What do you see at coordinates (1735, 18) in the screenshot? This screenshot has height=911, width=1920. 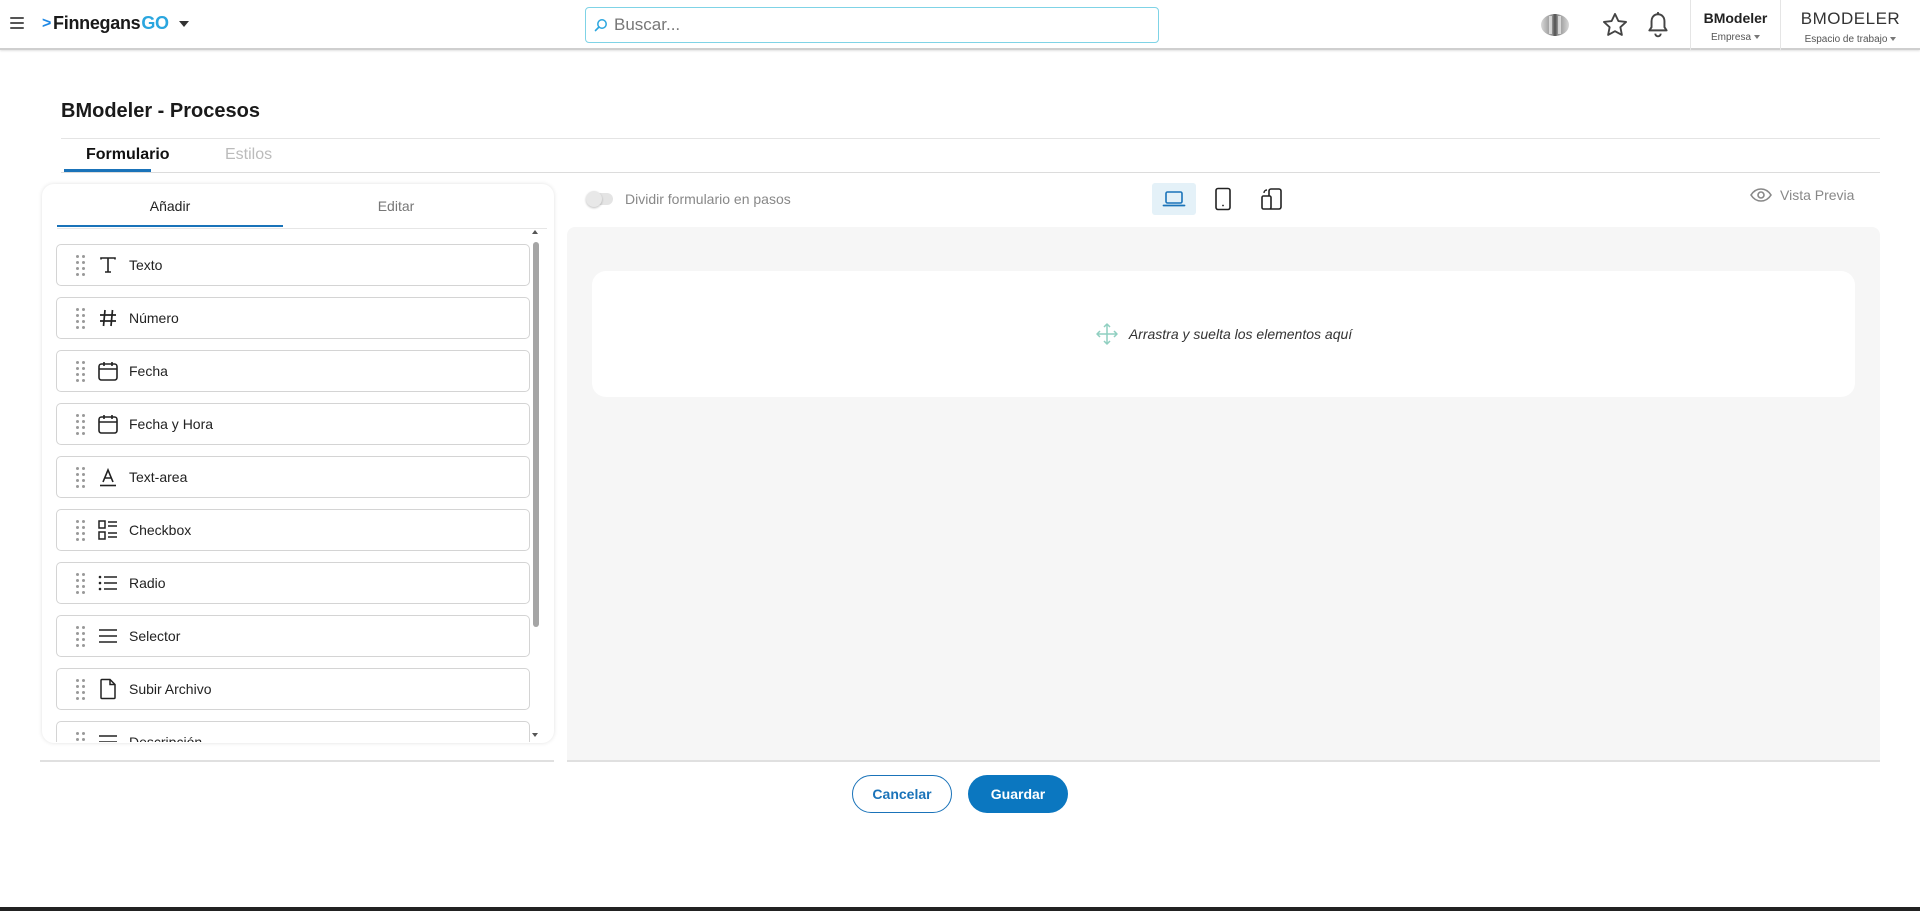 I see `company-name: BModeler` at bounding box center [1735, 18].